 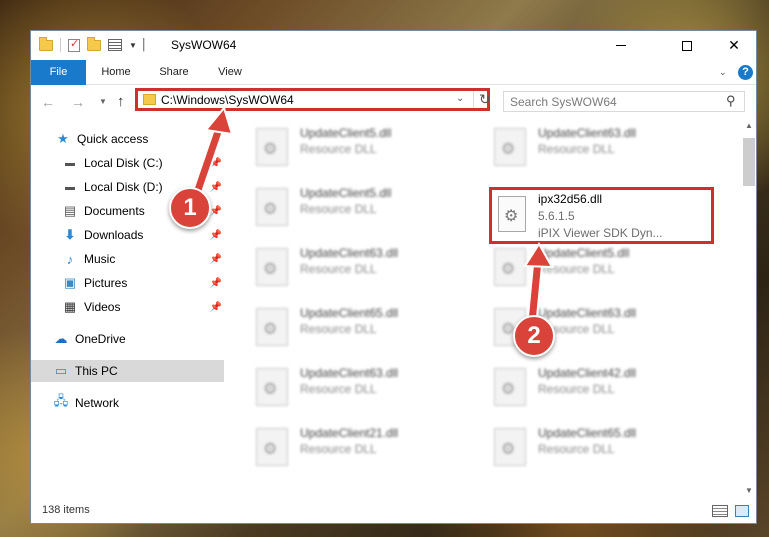 I want to click on properties-icon, so click(x=74, y=44).